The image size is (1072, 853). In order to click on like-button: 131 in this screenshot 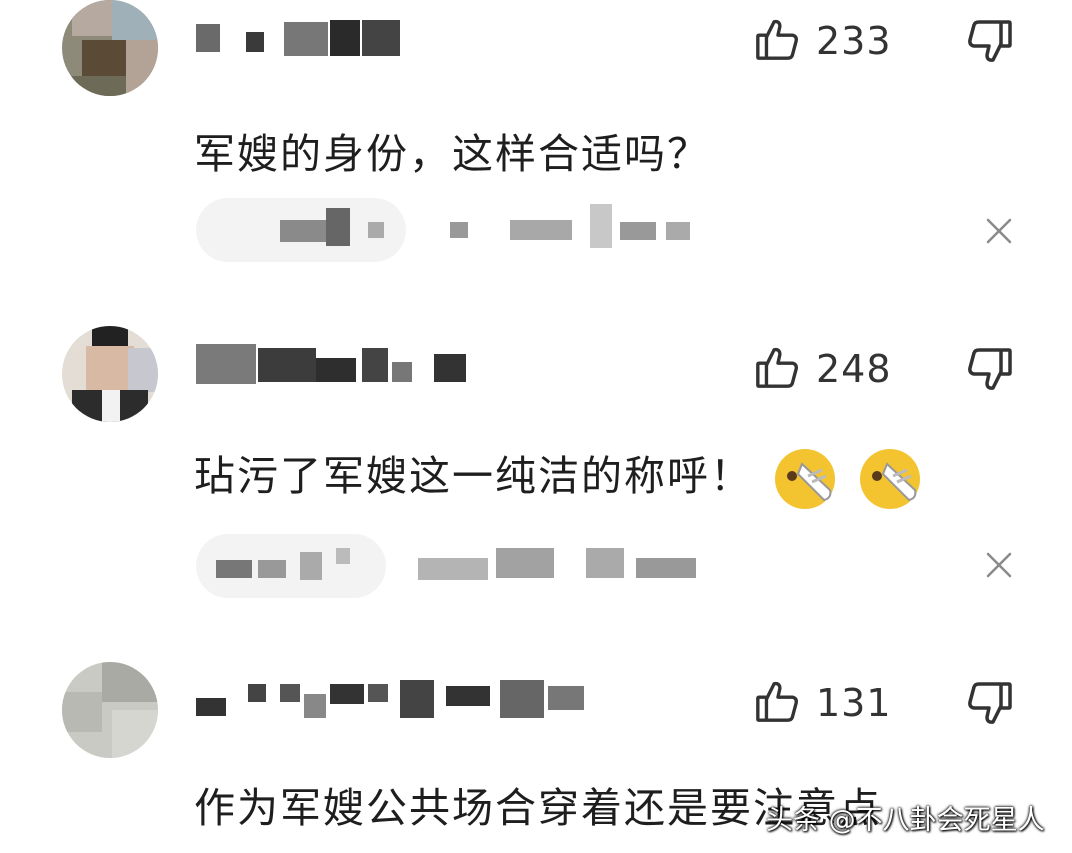, I will do `click(823, 703)`.